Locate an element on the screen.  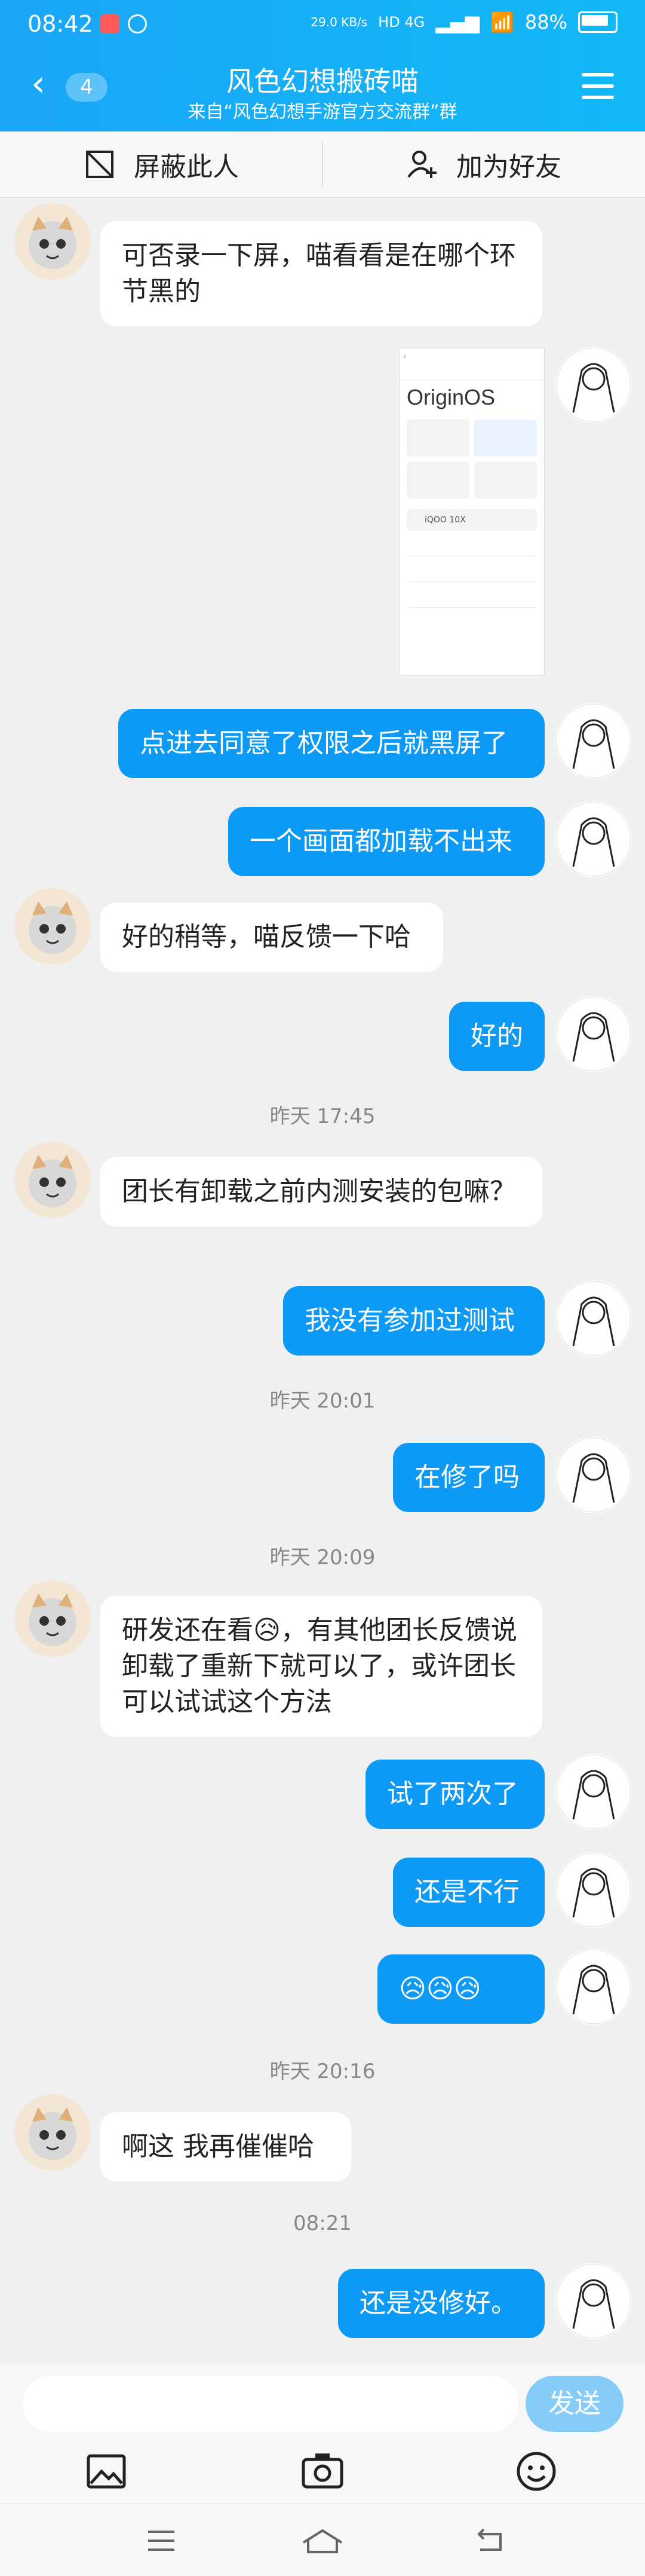
chat-subtitle: 来自“风色幻想手游官方交流群”群 is located at coordinates (322, 112).